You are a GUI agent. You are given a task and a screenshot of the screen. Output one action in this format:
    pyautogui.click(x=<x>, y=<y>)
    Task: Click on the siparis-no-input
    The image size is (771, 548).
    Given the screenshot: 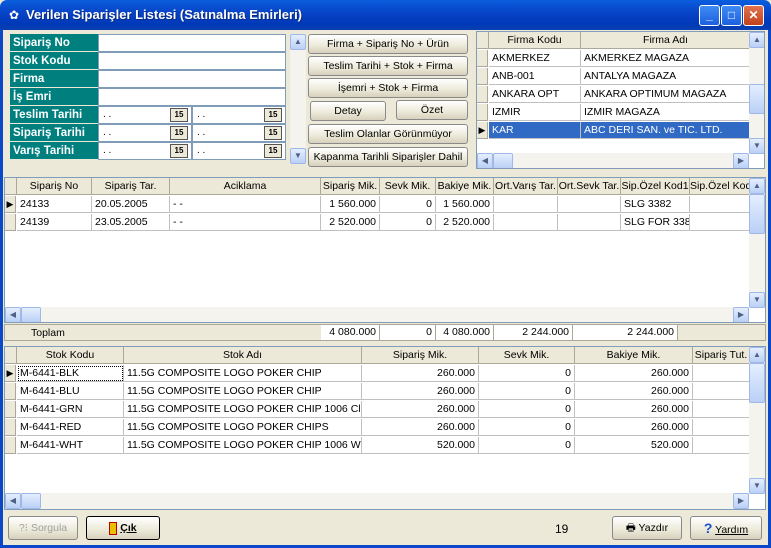 What is the action you would take?
    pyautogui.click(x=192, y=43)
    